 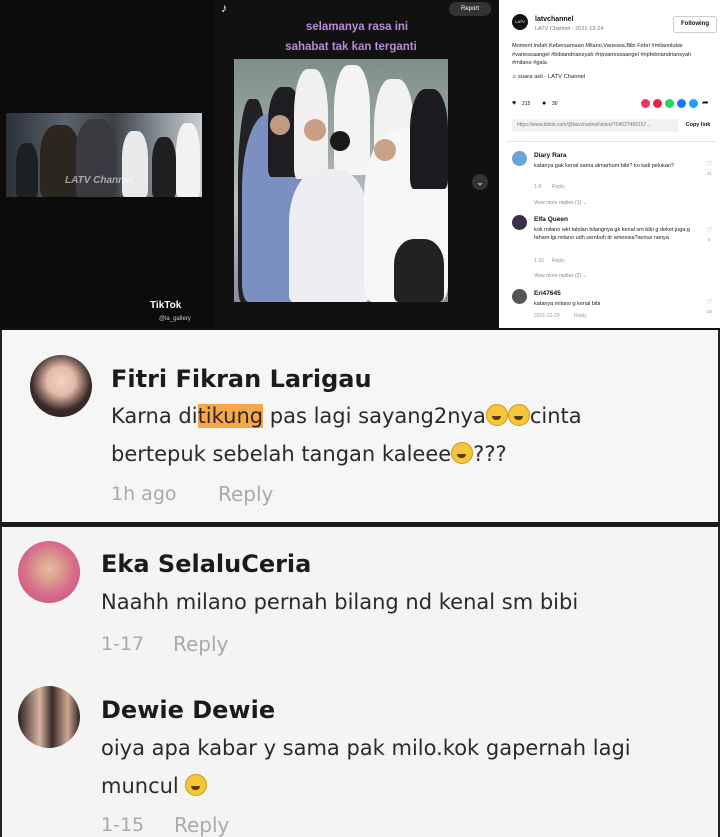 I want to click on comment-text-part: bertepuk sebelah tangan kaleee, so click(x=281, y=454).